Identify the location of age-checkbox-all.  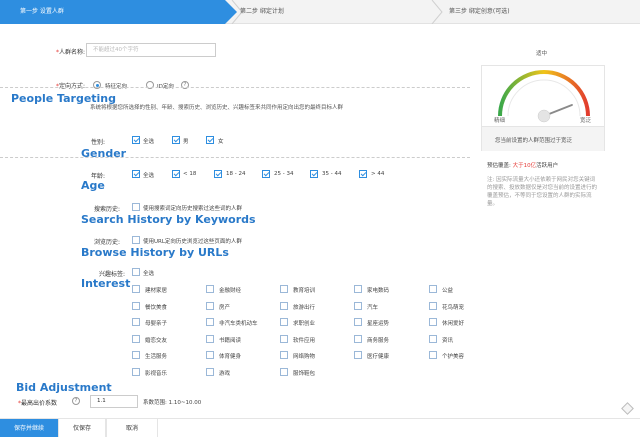
(136, 174).